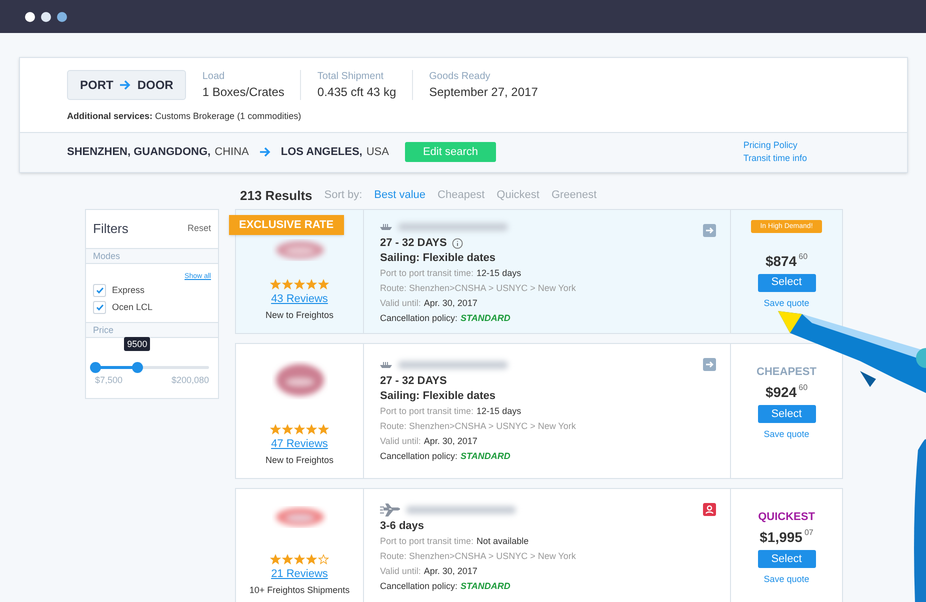 The image size is (926, 602). What do you see at coordinates (809, 533) in the screenshot?
I see `price-cents: 07` at bounding box center [809, 533].